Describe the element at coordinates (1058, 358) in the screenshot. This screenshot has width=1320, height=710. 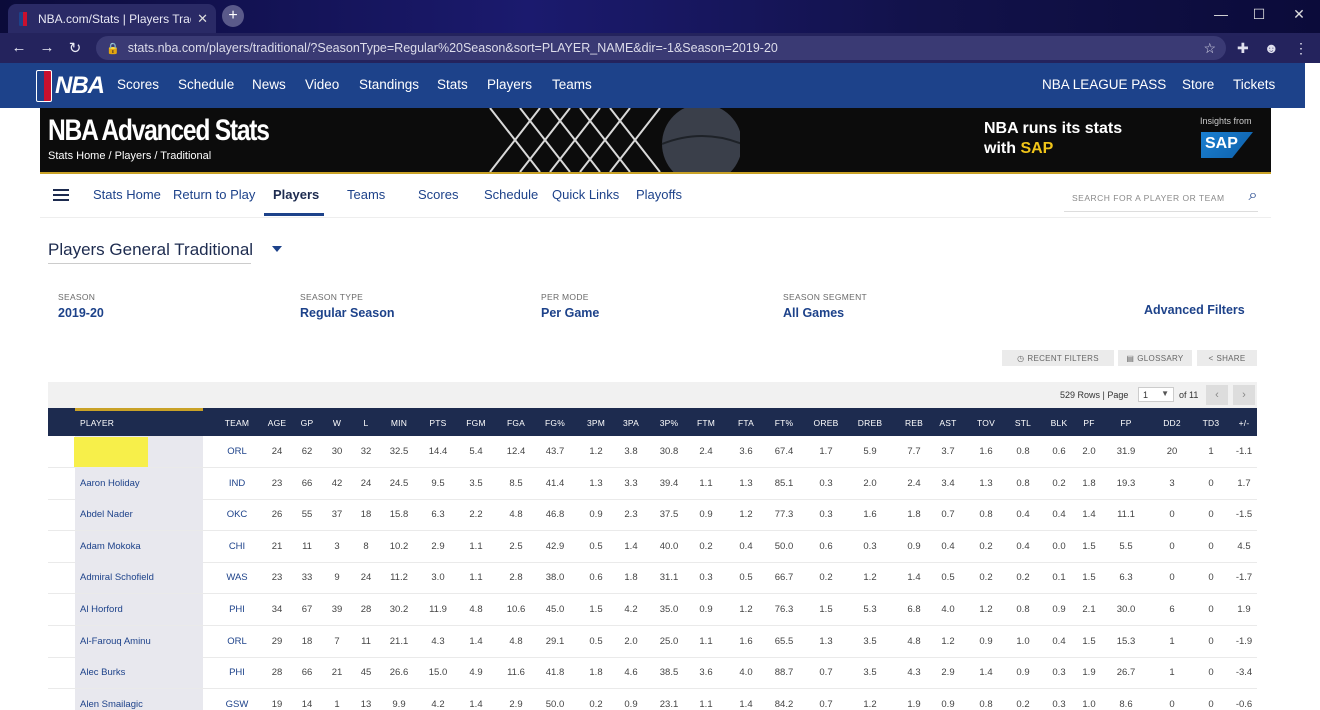
I see `recent-filters-button: ◷ RECENT FILTERS` at that location.